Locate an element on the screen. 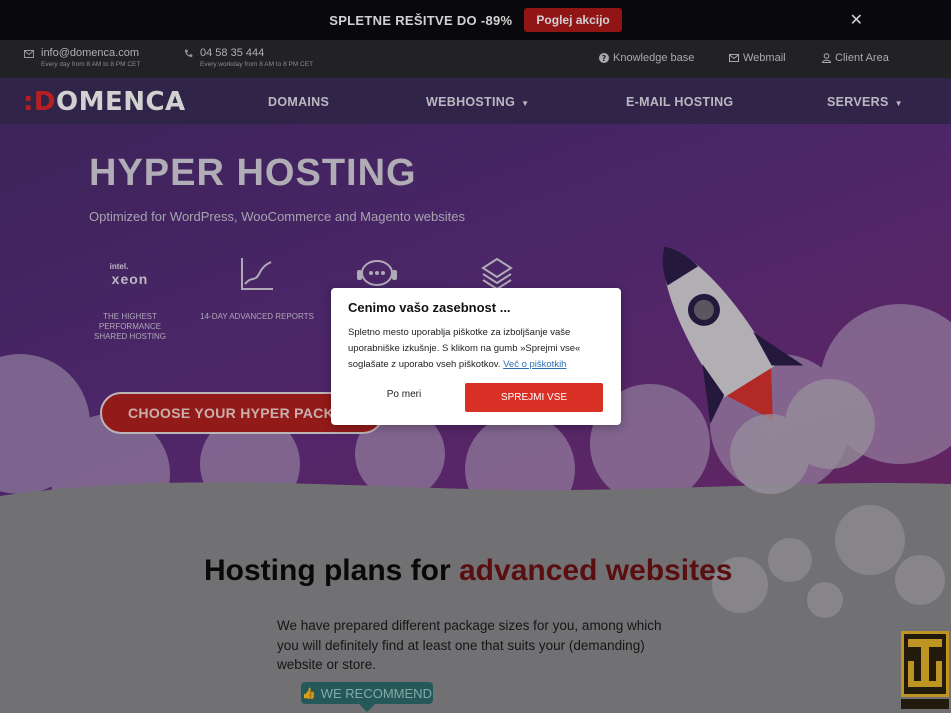 The image size is (951, 713). phone-number: 04 58 35 444 is located at coordinates (256, 53).